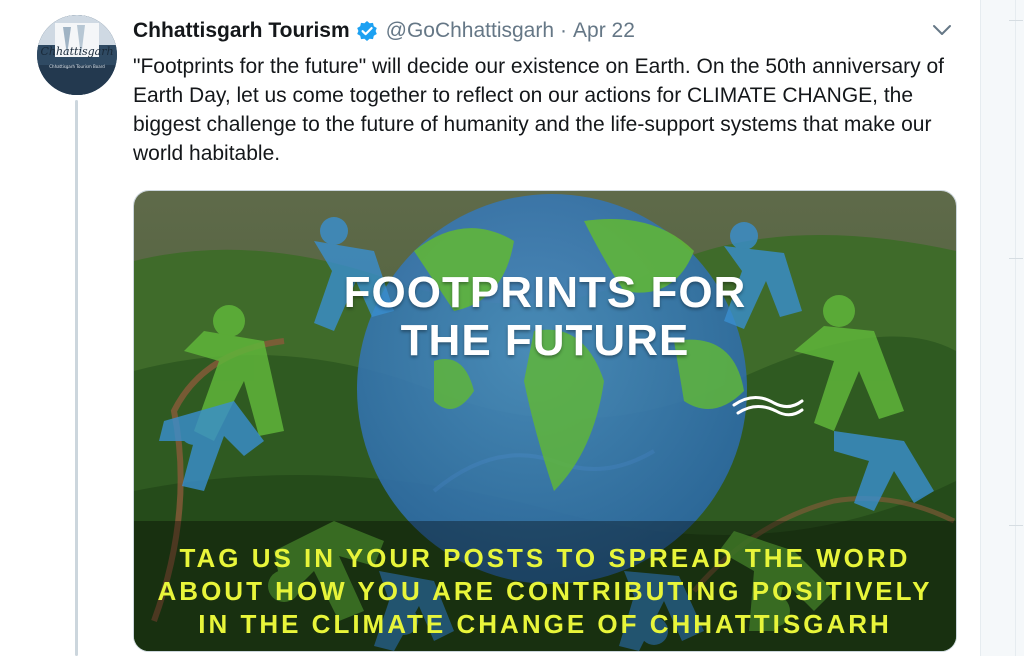  I want to click on thread-line, so click(76, 378).